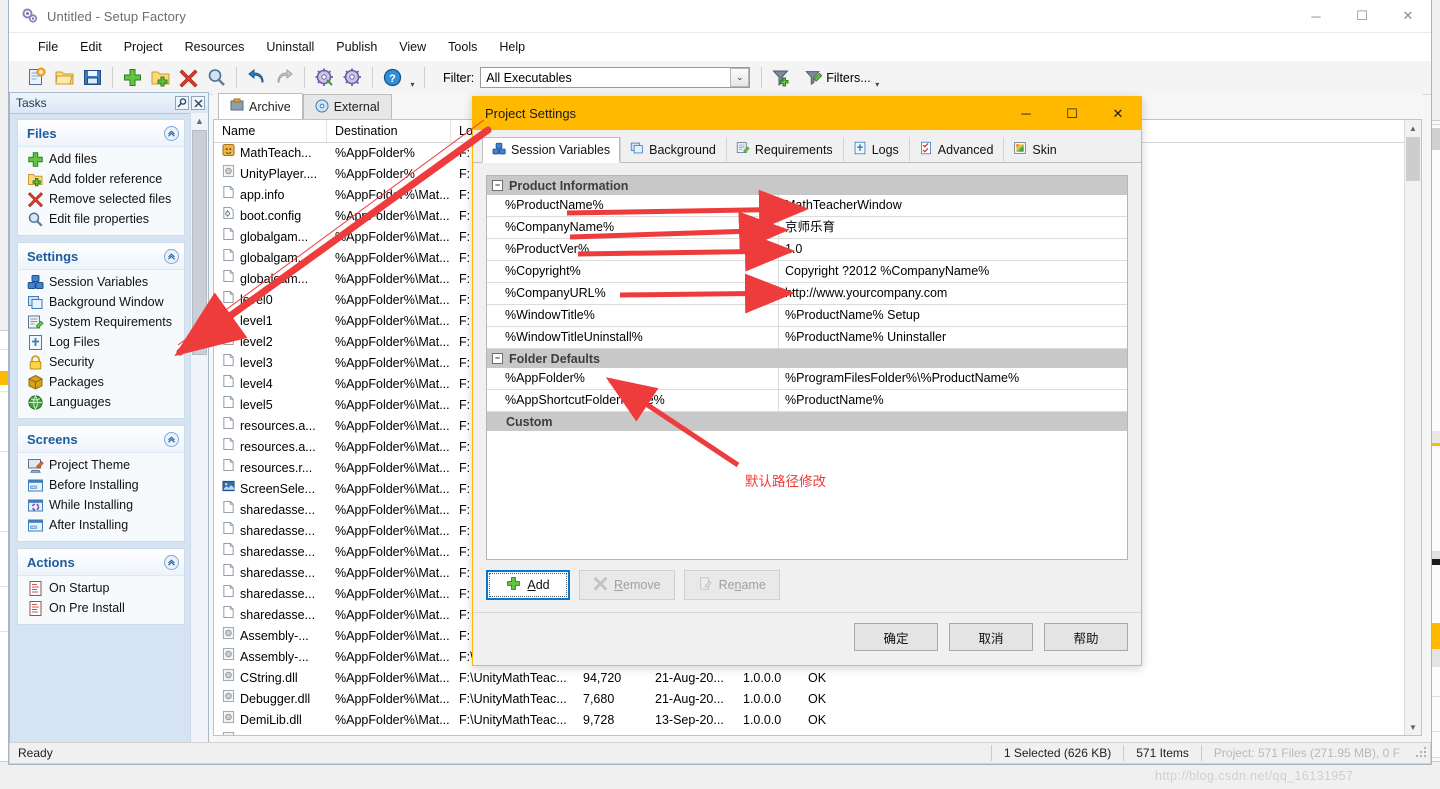 The width and height of the screenshot is (1440, 789). What do you see at coordinates (160, 77) in the screenshot?
I see `add-folder-button` at bounding box center [160, 77].